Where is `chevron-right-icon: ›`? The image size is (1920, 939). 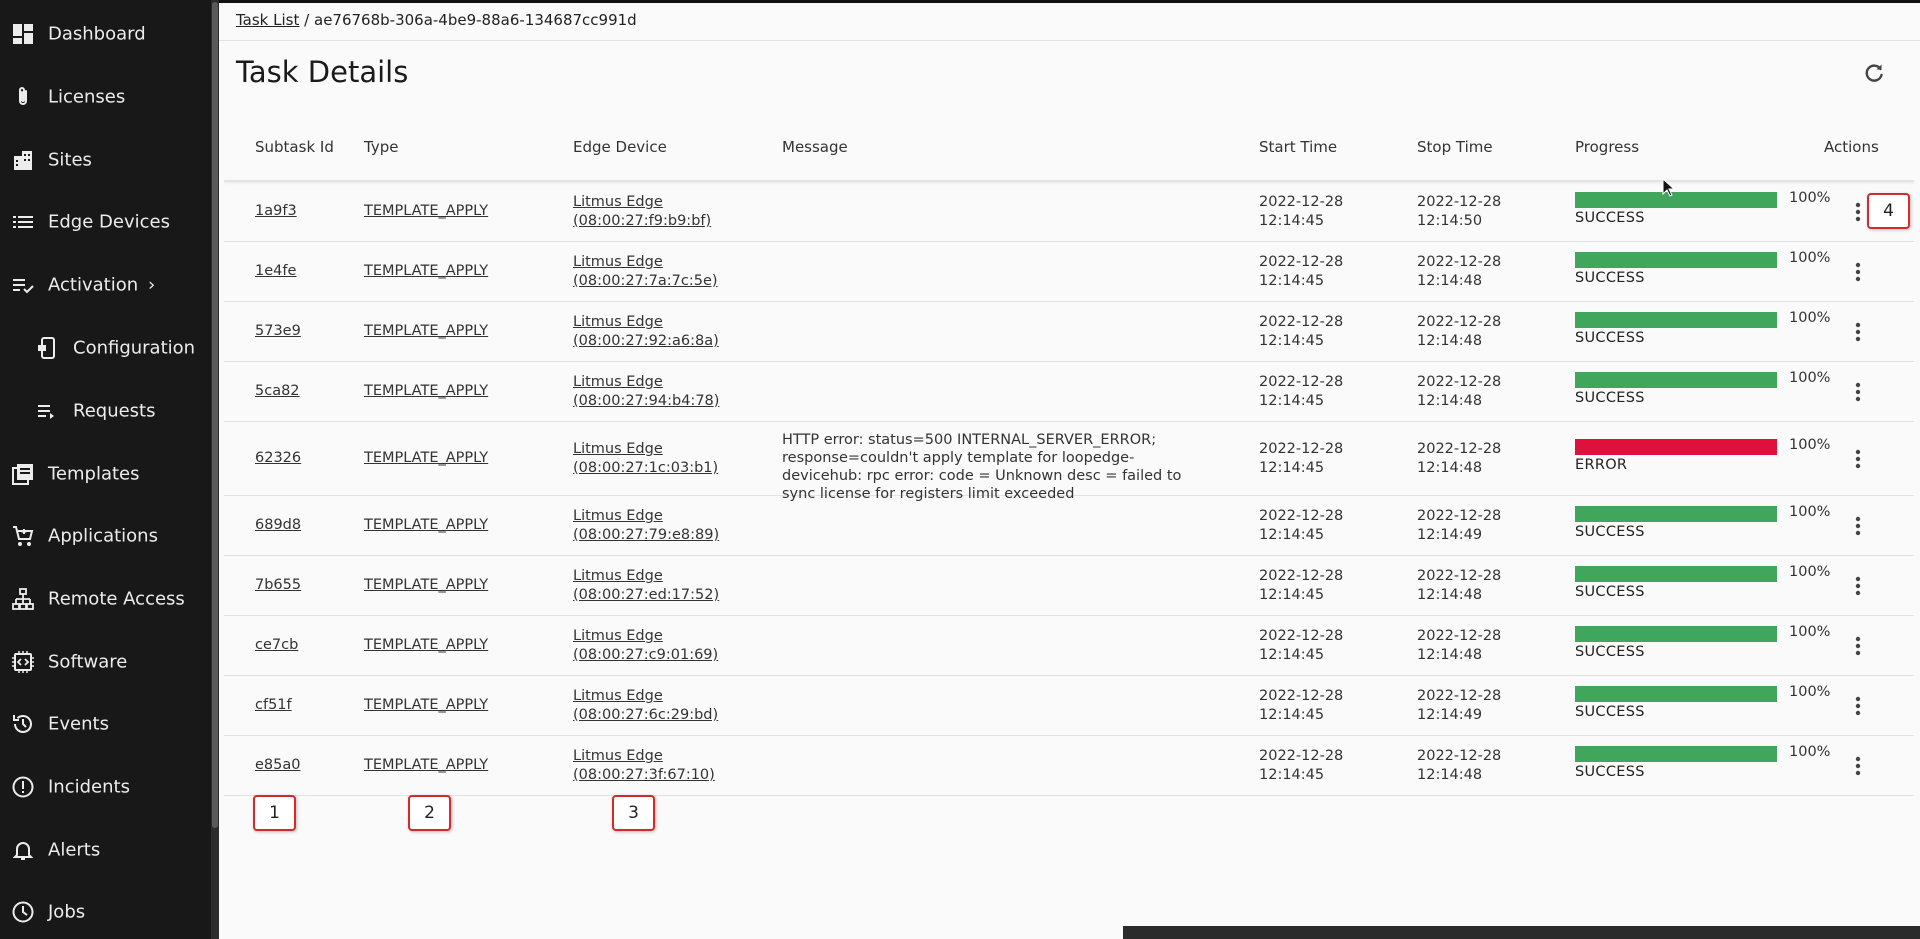
chevron-right-icon: › is located at coordinates (152, 285).